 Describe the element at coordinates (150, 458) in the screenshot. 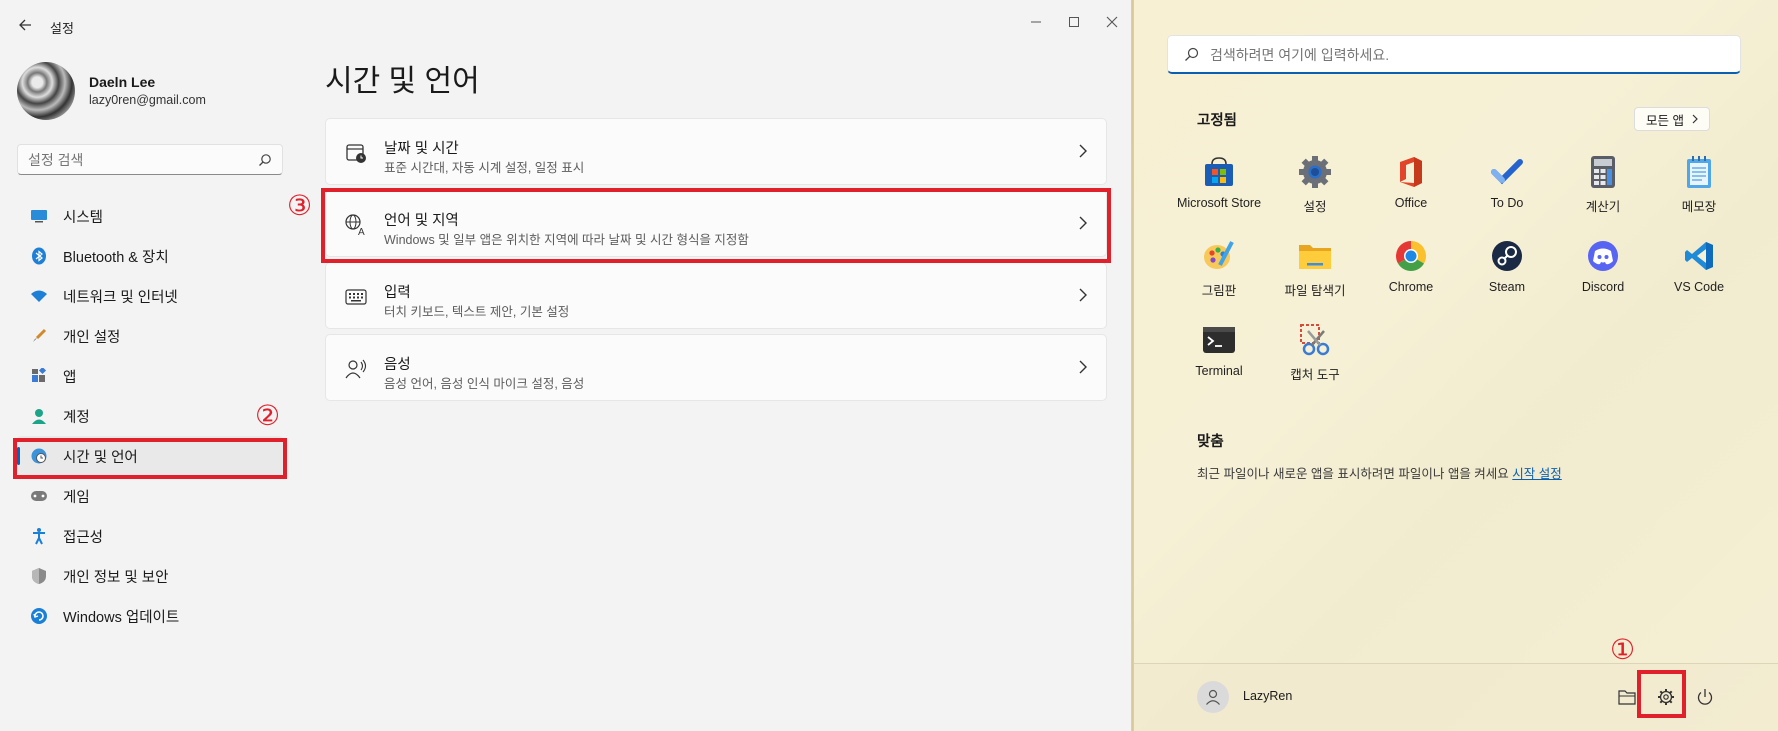

I see `annotation-highlight-time-language` at that location.